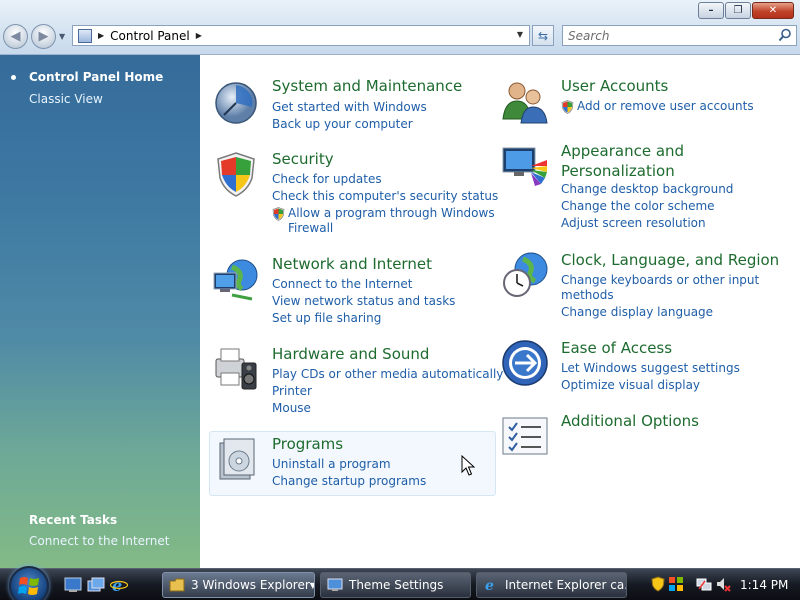 Image resolution: width=800 pixels, height=600 pixels. What do you see at coordinates (28, 586) in the screenshot?
I see `windows-logo-icon` at bounding box center [28, 586].